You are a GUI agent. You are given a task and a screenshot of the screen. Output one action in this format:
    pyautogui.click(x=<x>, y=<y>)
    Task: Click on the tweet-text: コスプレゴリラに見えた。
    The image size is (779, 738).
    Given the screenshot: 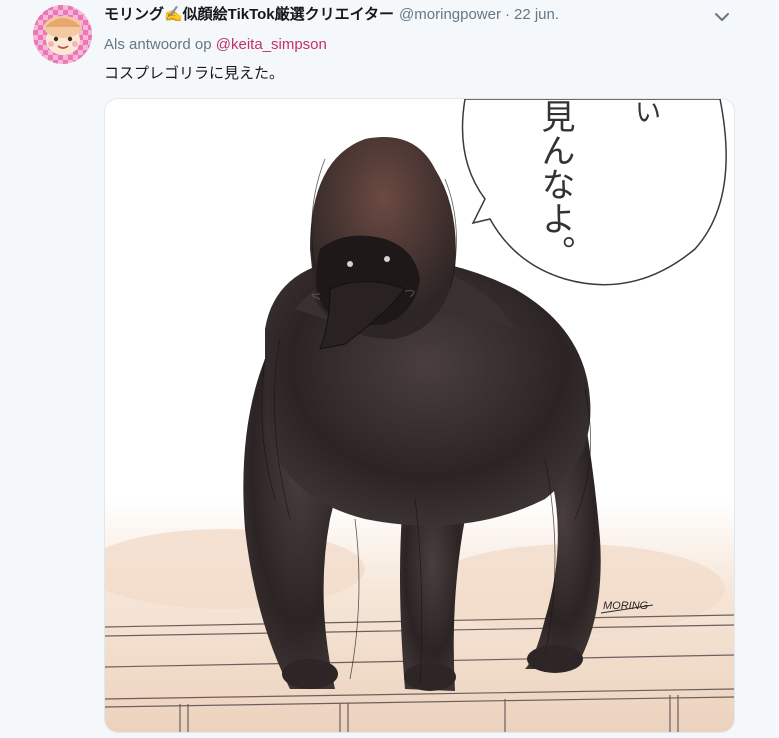 What is the action you would take?
    pyautogui.click(x=194, y=73)
    